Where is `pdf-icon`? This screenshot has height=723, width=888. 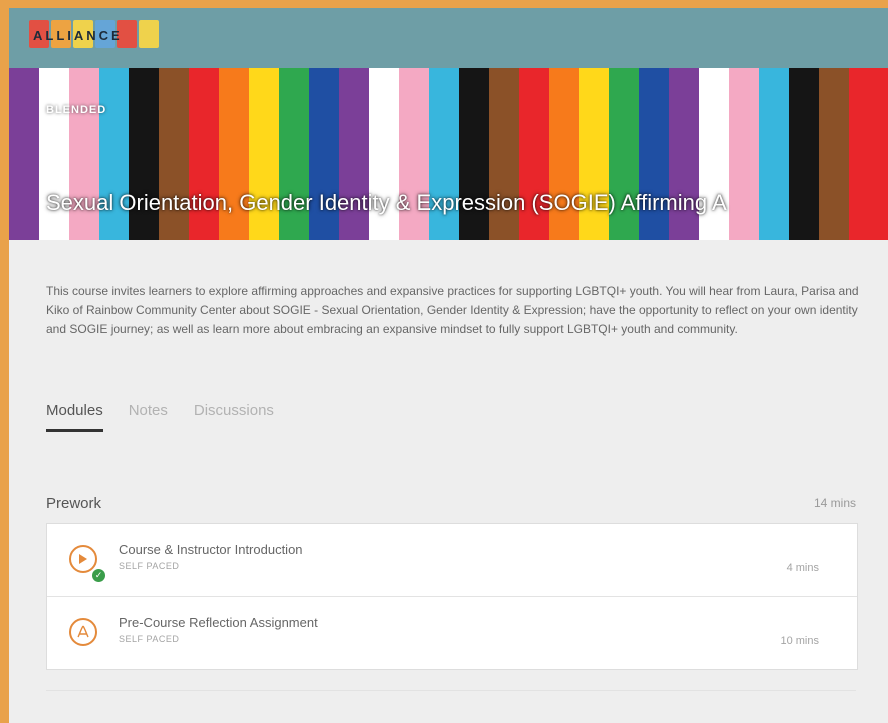
pdf-icon is located at coordinates (83, 632).